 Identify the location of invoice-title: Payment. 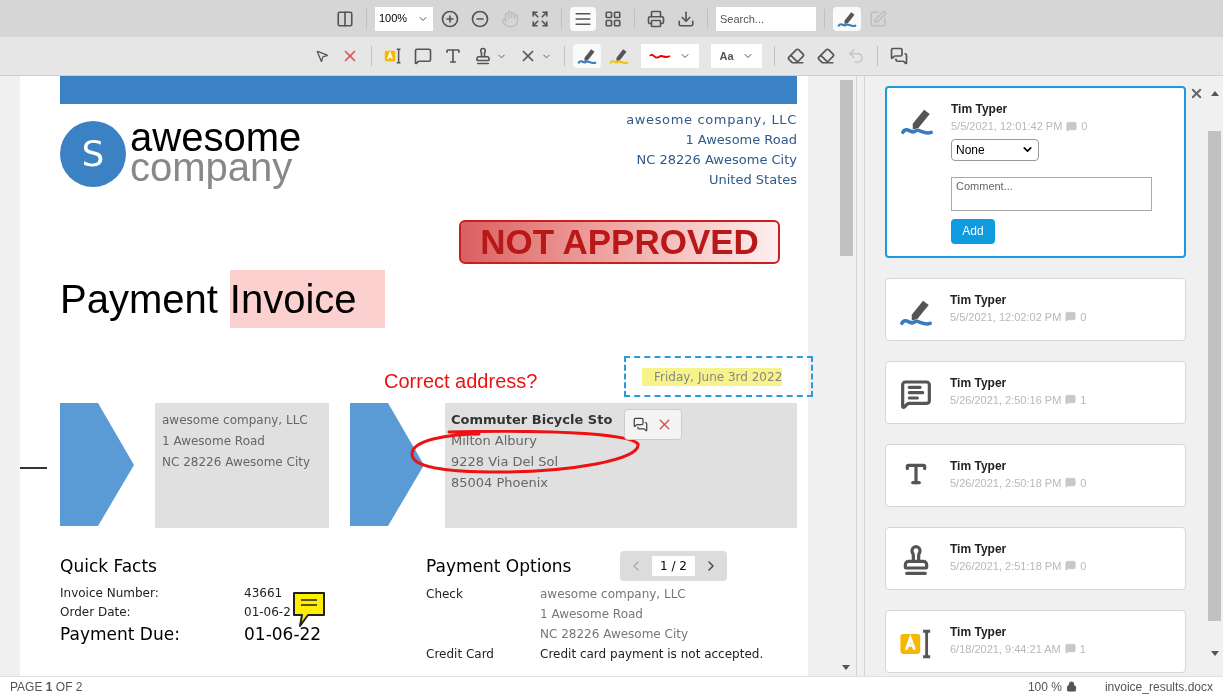
(139, 299).